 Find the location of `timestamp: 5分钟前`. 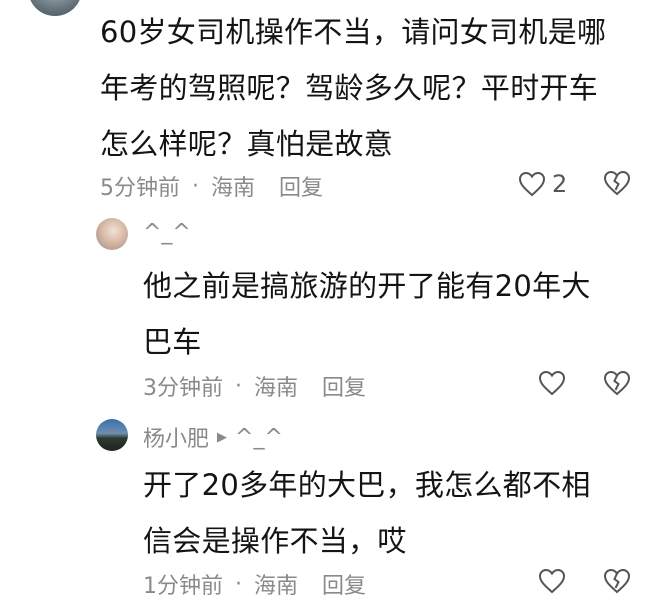

timestamp: 5分钟前 is located at coordinates (140, 188).